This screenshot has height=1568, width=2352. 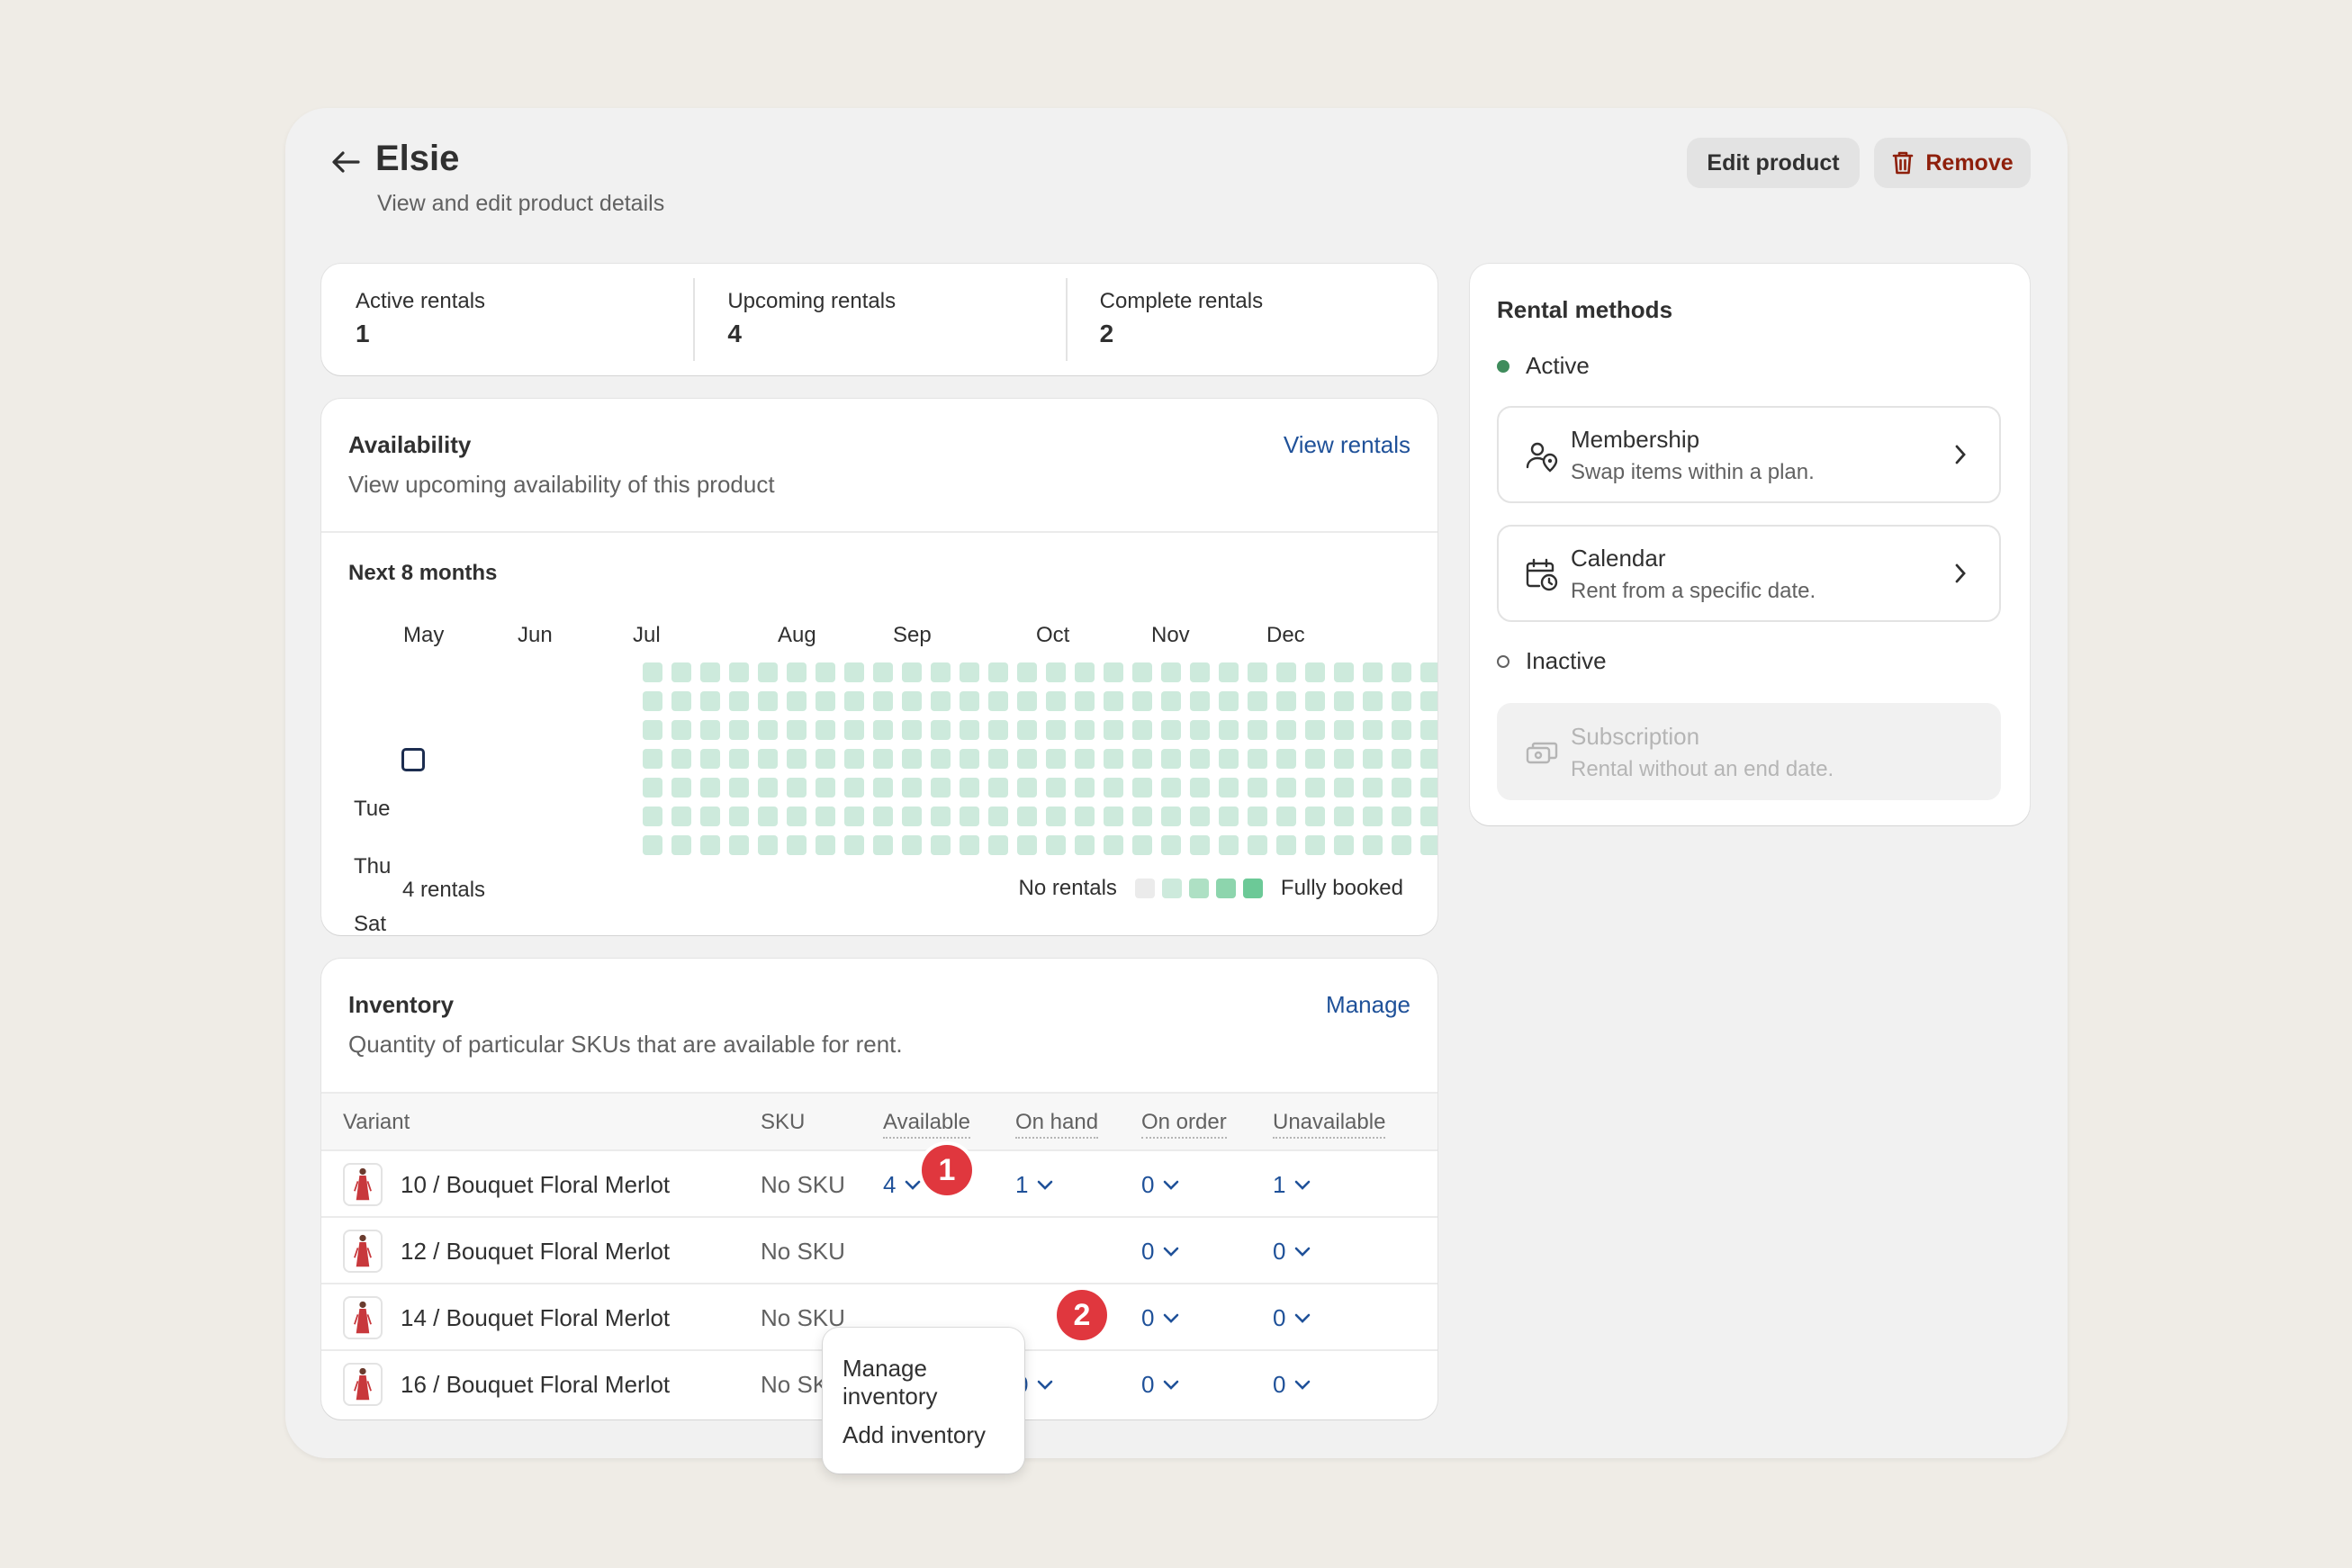 I want to click on manage-link: Manage, so click(x=1368, y=1005).